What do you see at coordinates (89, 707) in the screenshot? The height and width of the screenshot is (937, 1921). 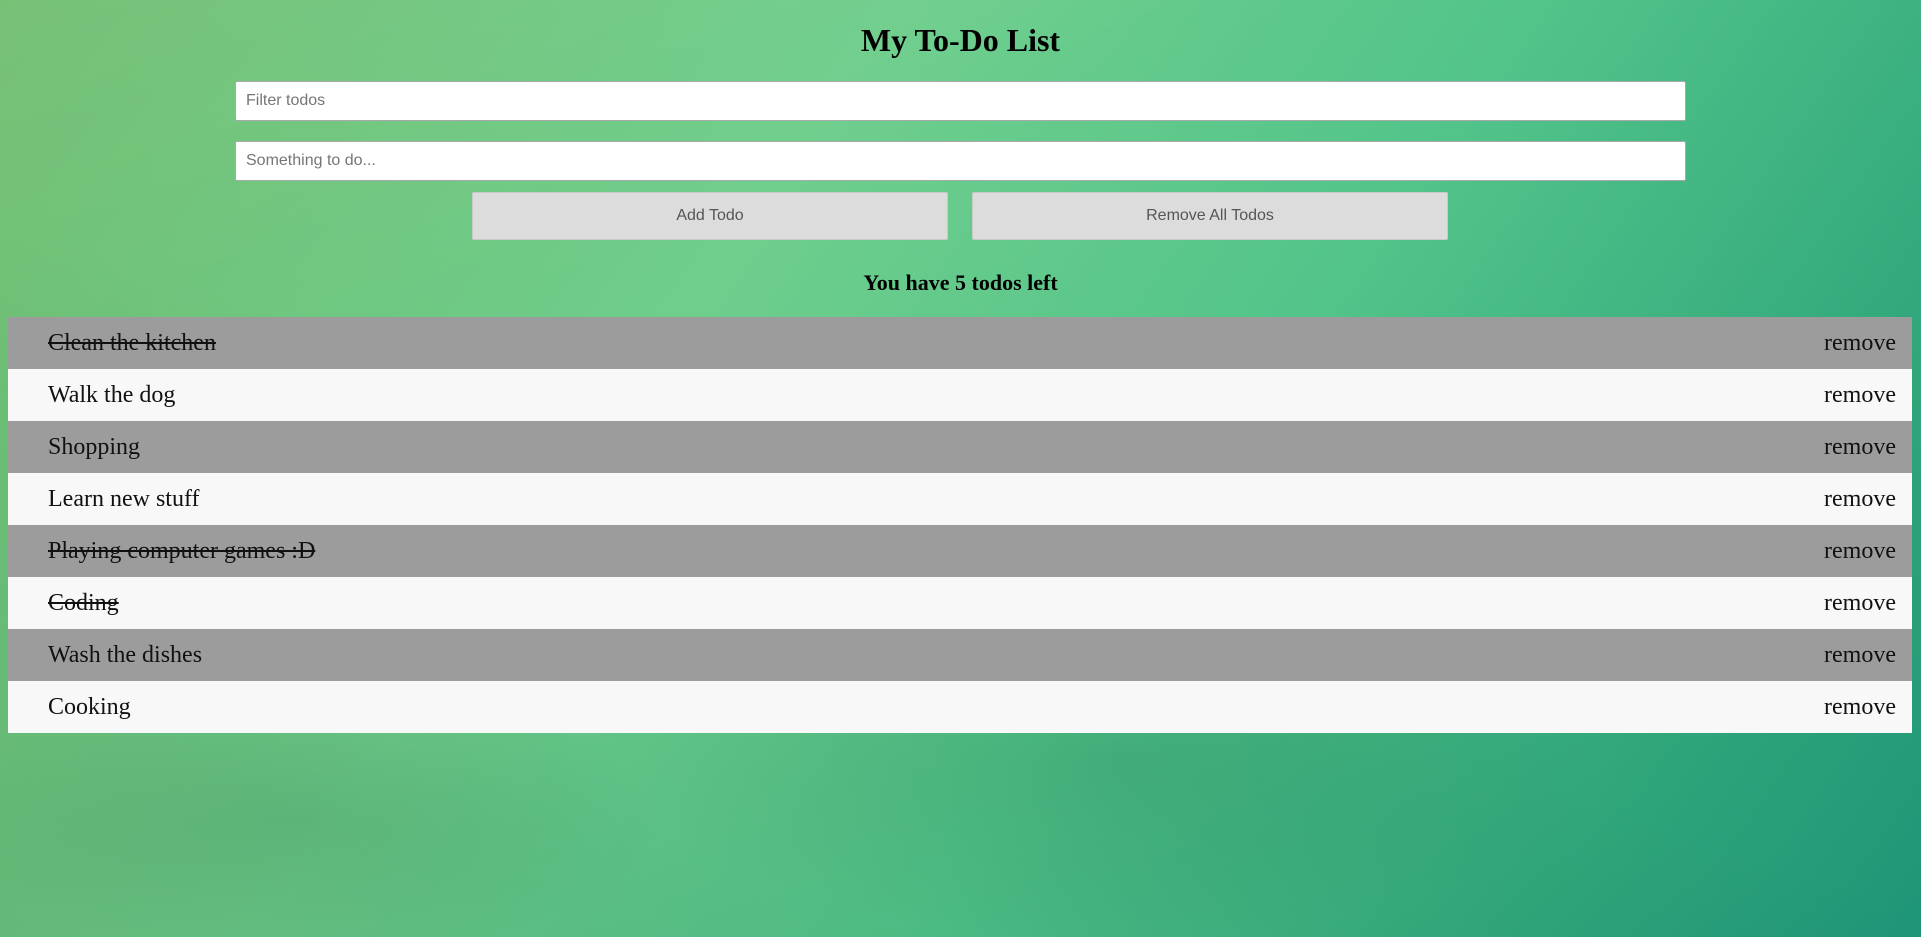 I see `todo-text: Cooking` at bounding box center [89, 707].